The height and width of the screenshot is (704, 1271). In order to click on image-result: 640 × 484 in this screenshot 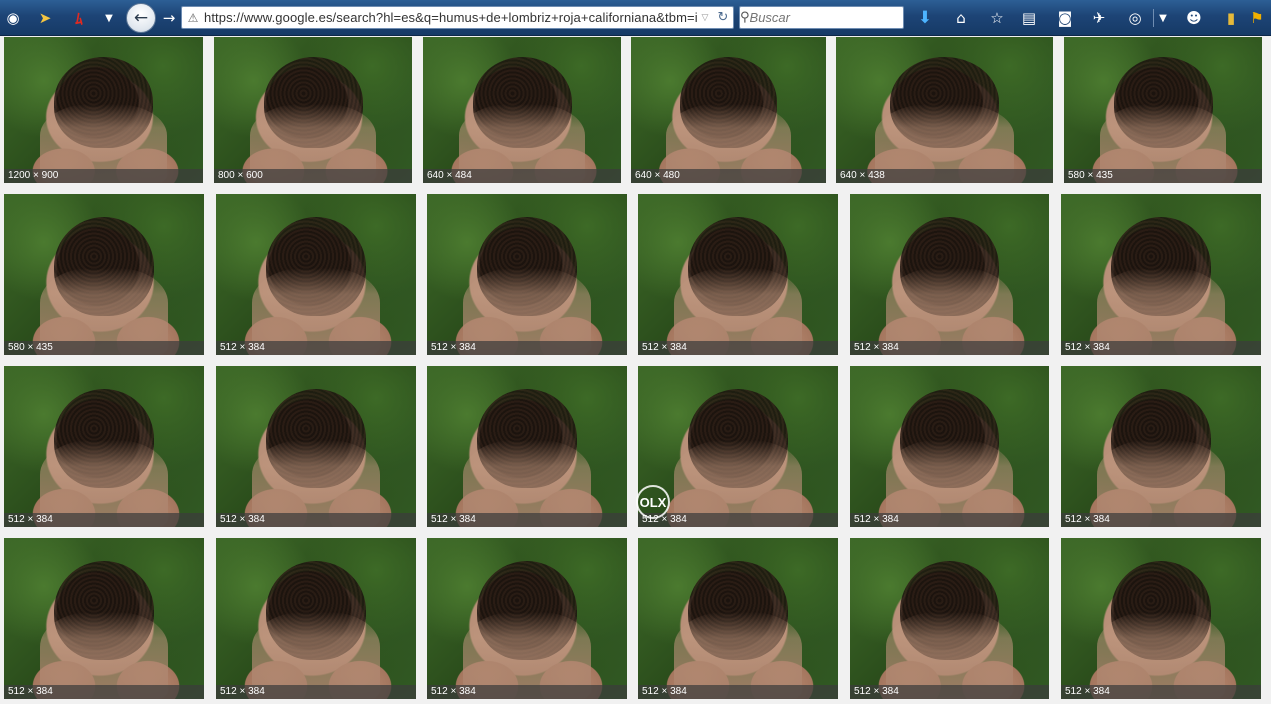, I will do `click(522, 110)`.